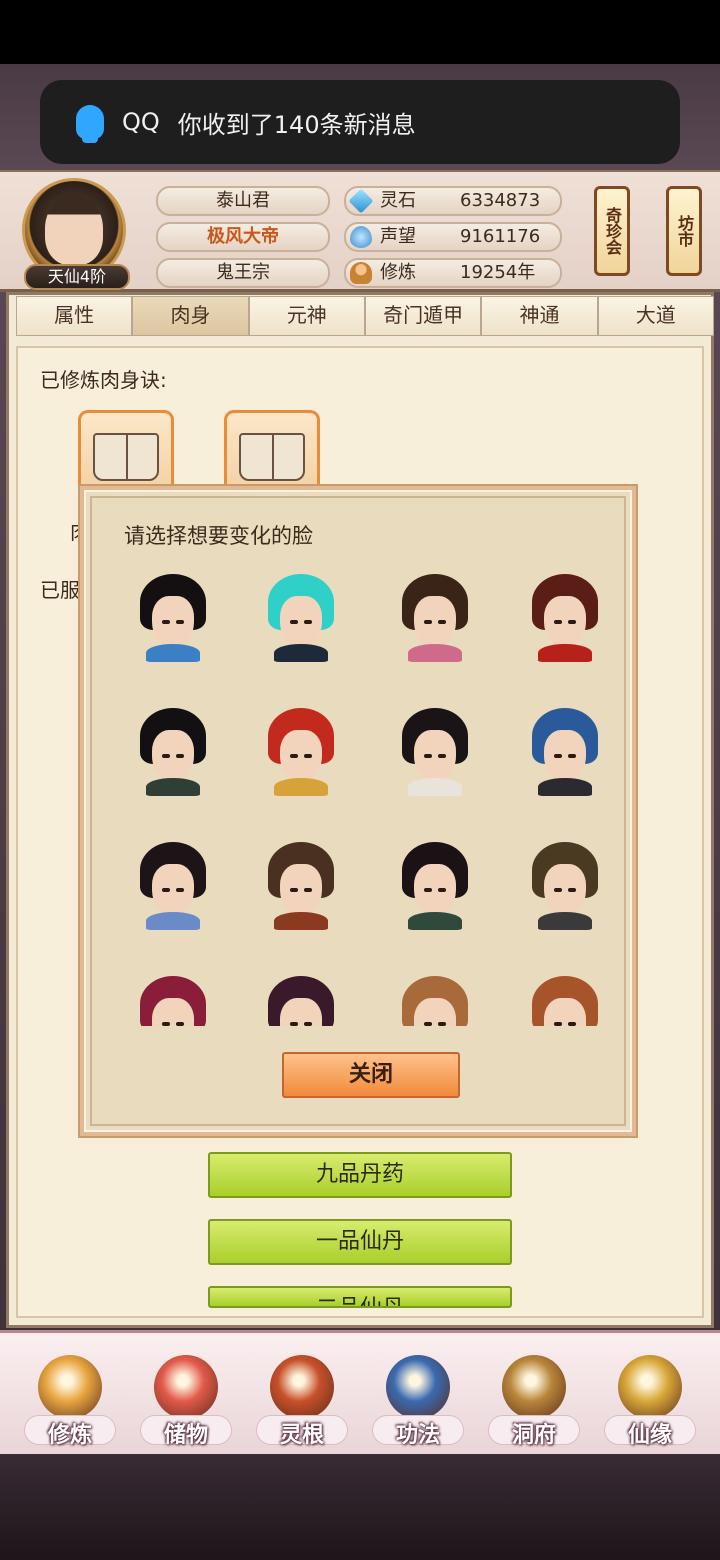  I want to click on stat-value: 9161176, so click(500, 236).